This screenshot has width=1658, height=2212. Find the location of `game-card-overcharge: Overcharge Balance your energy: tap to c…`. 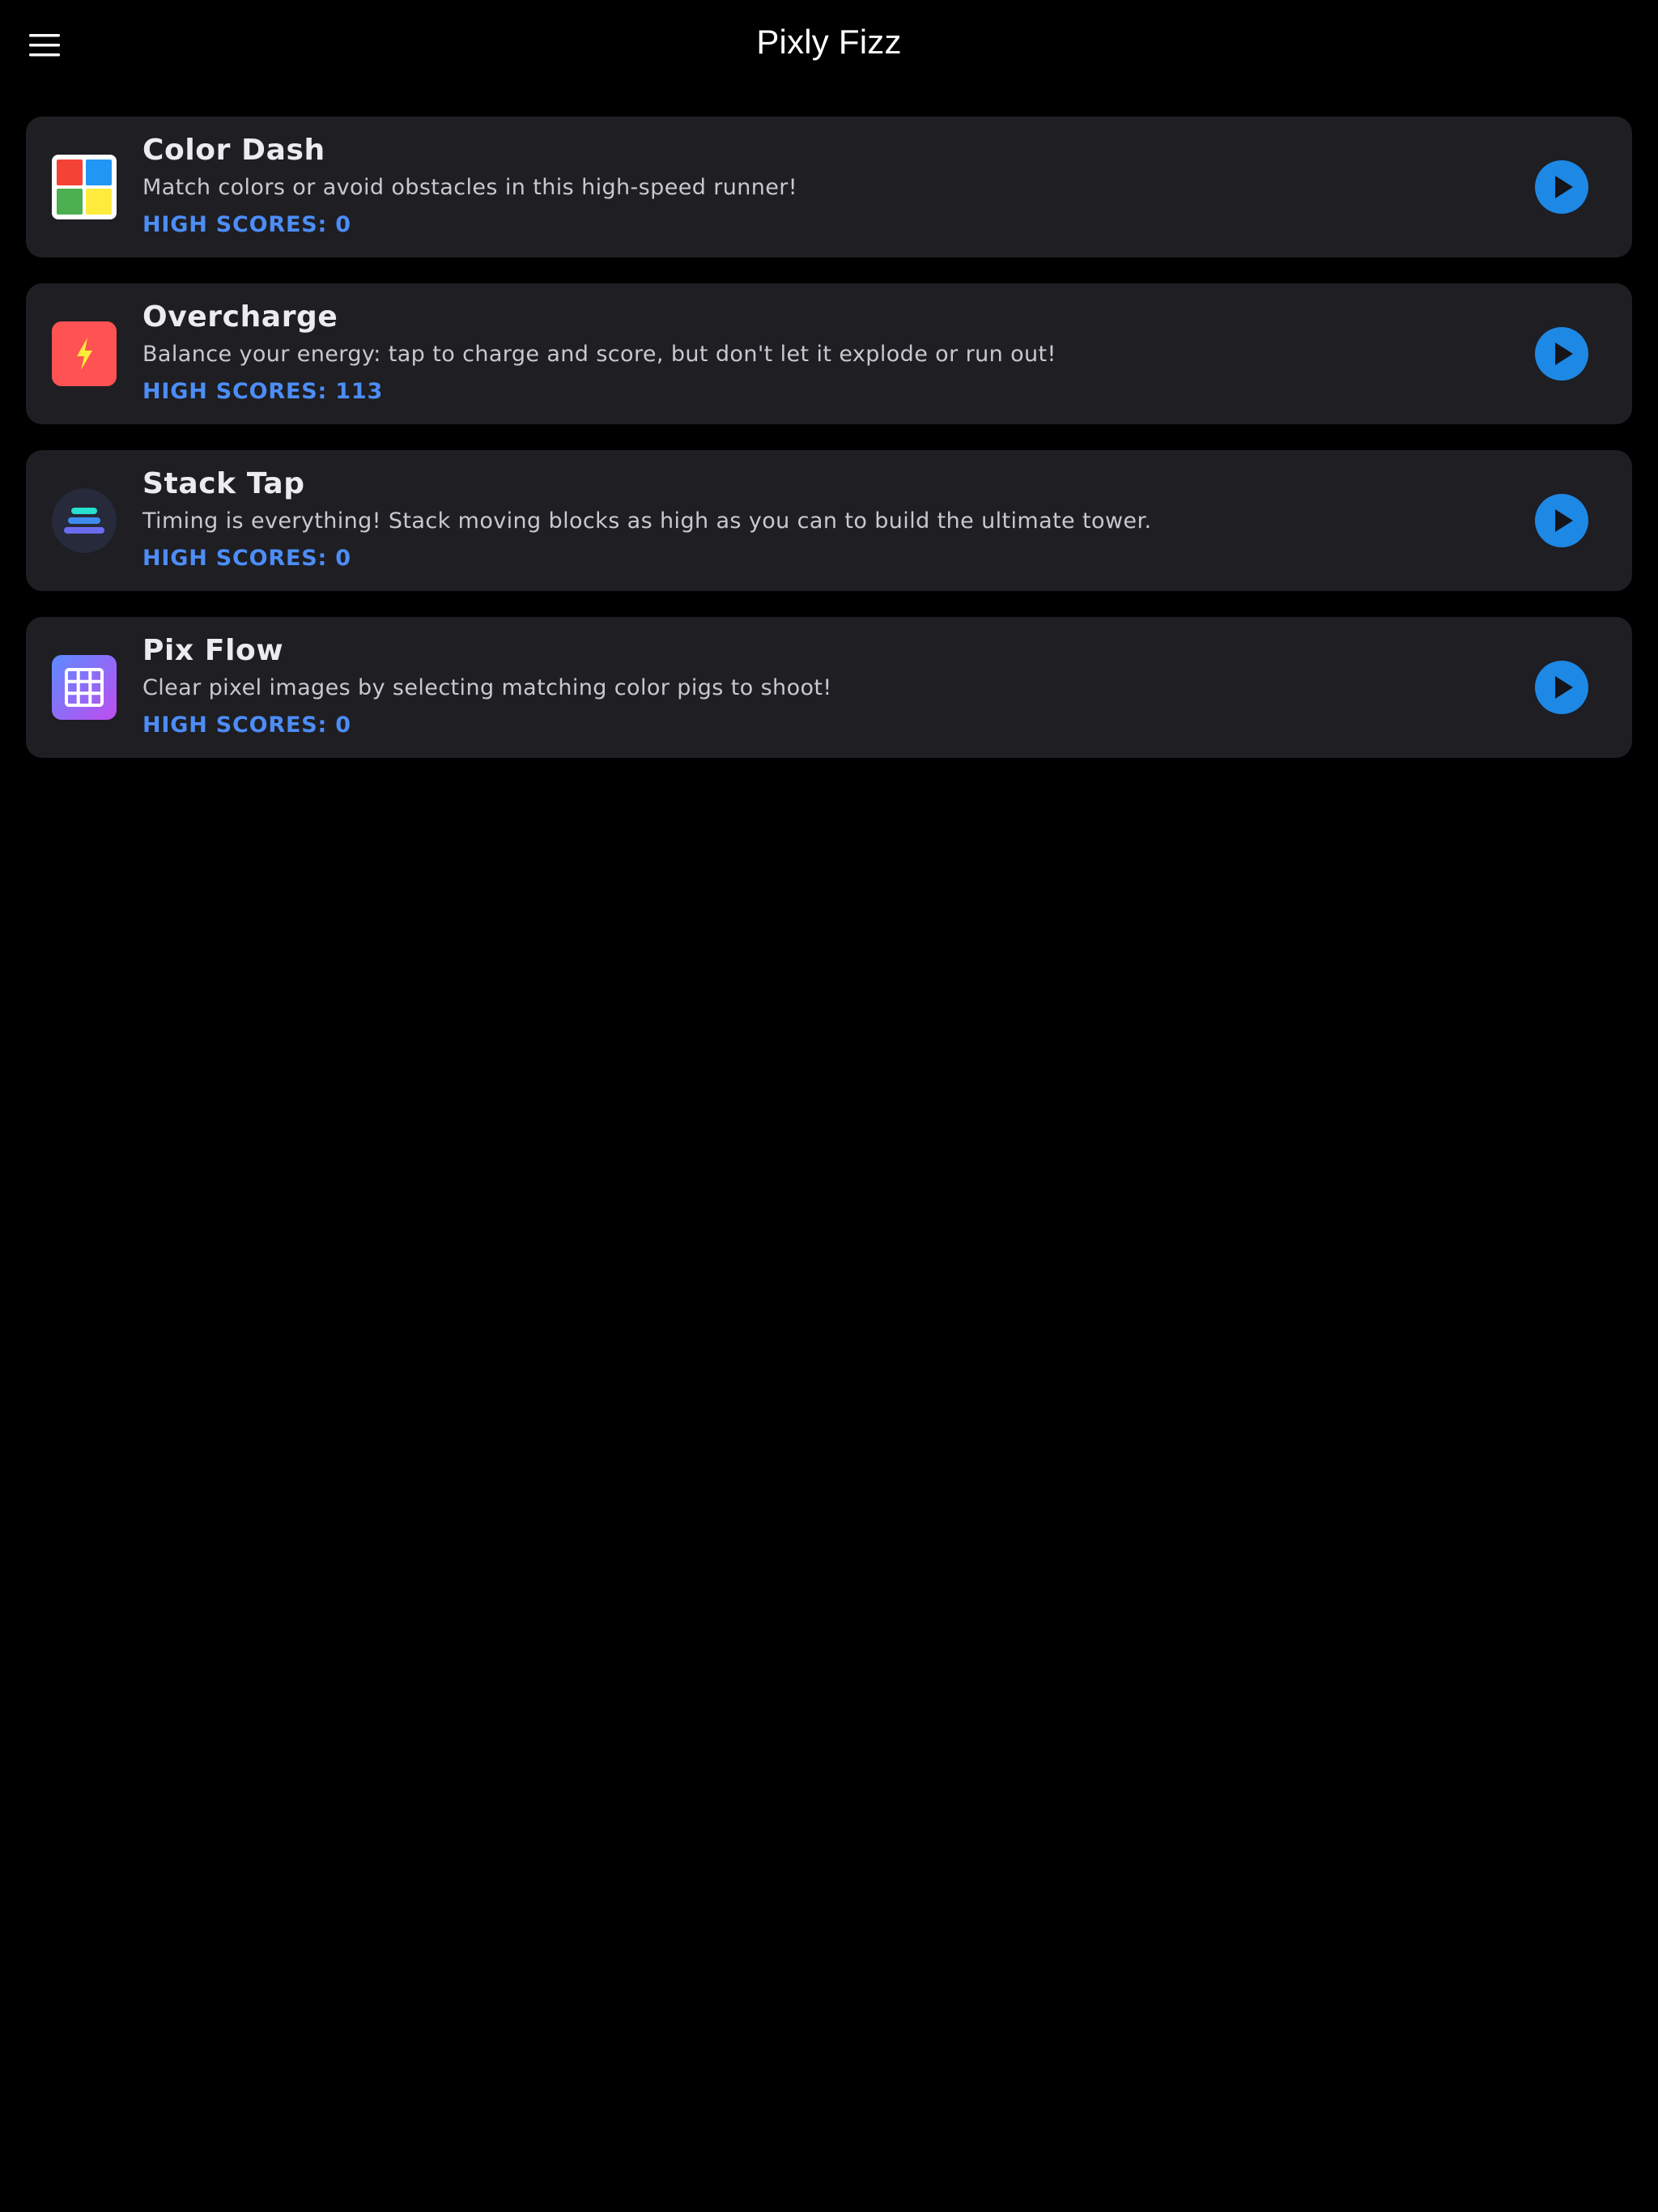

game-card-overcharge: Overcharge Balance your energy: tap to c… is located at coordinates (829, 354).